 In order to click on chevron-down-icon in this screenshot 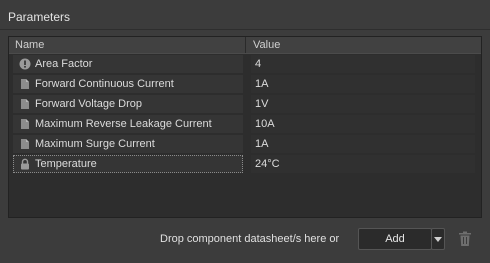, I will do `click(438, 239)`.